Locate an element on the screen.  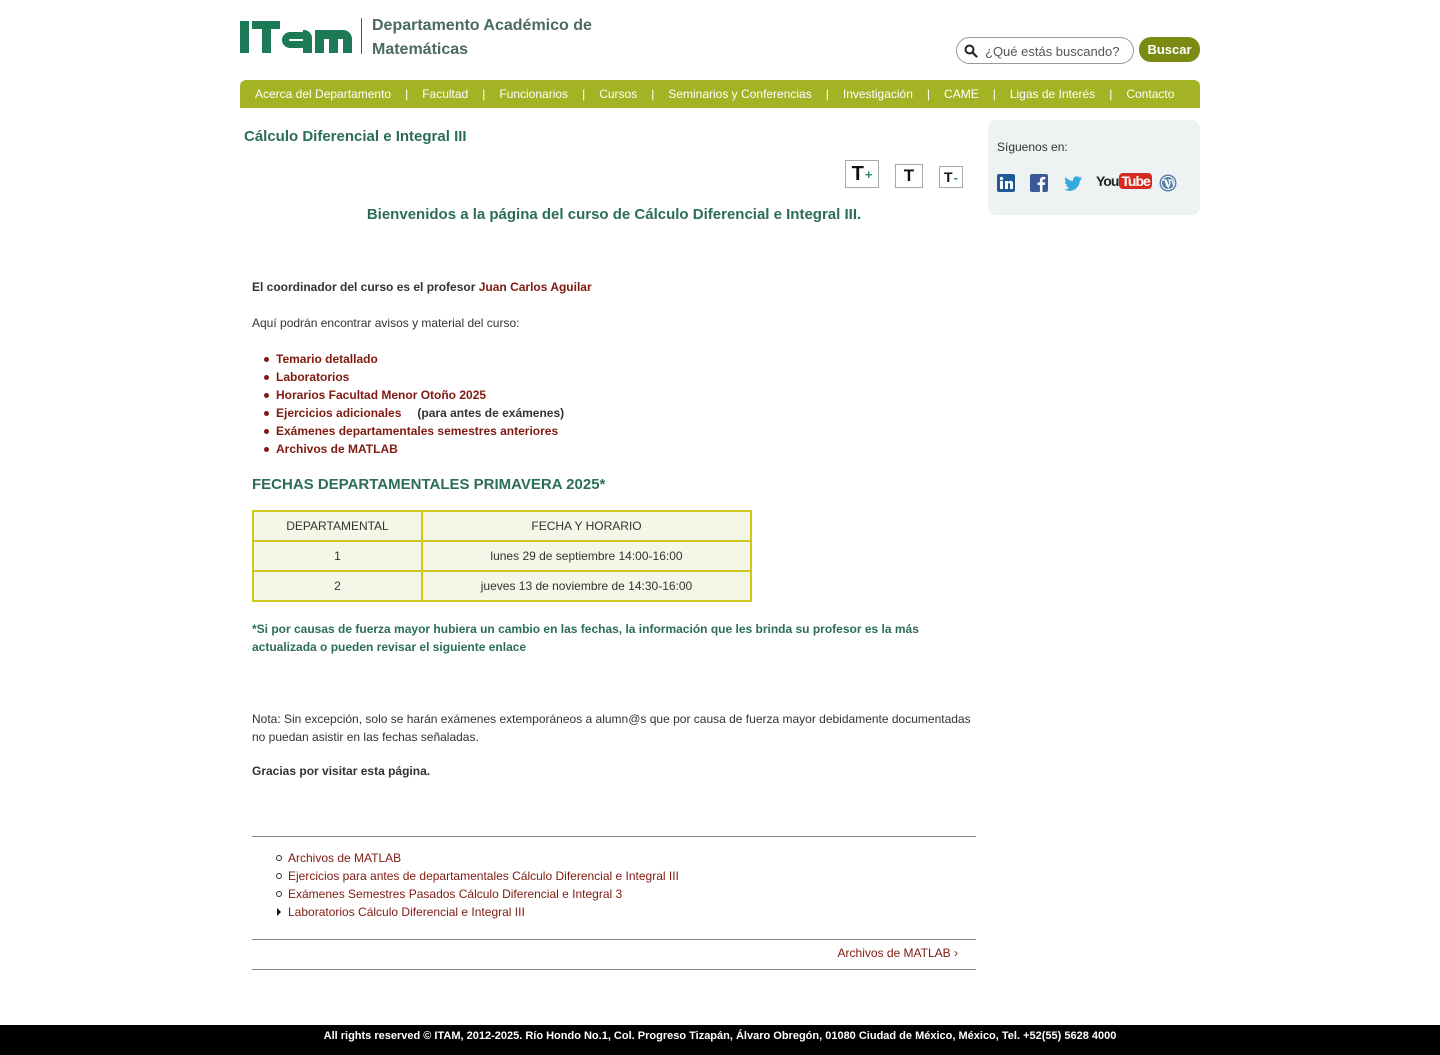
ejercicios-link: Ejercicios adicionales is located at coordinates (338, 413).